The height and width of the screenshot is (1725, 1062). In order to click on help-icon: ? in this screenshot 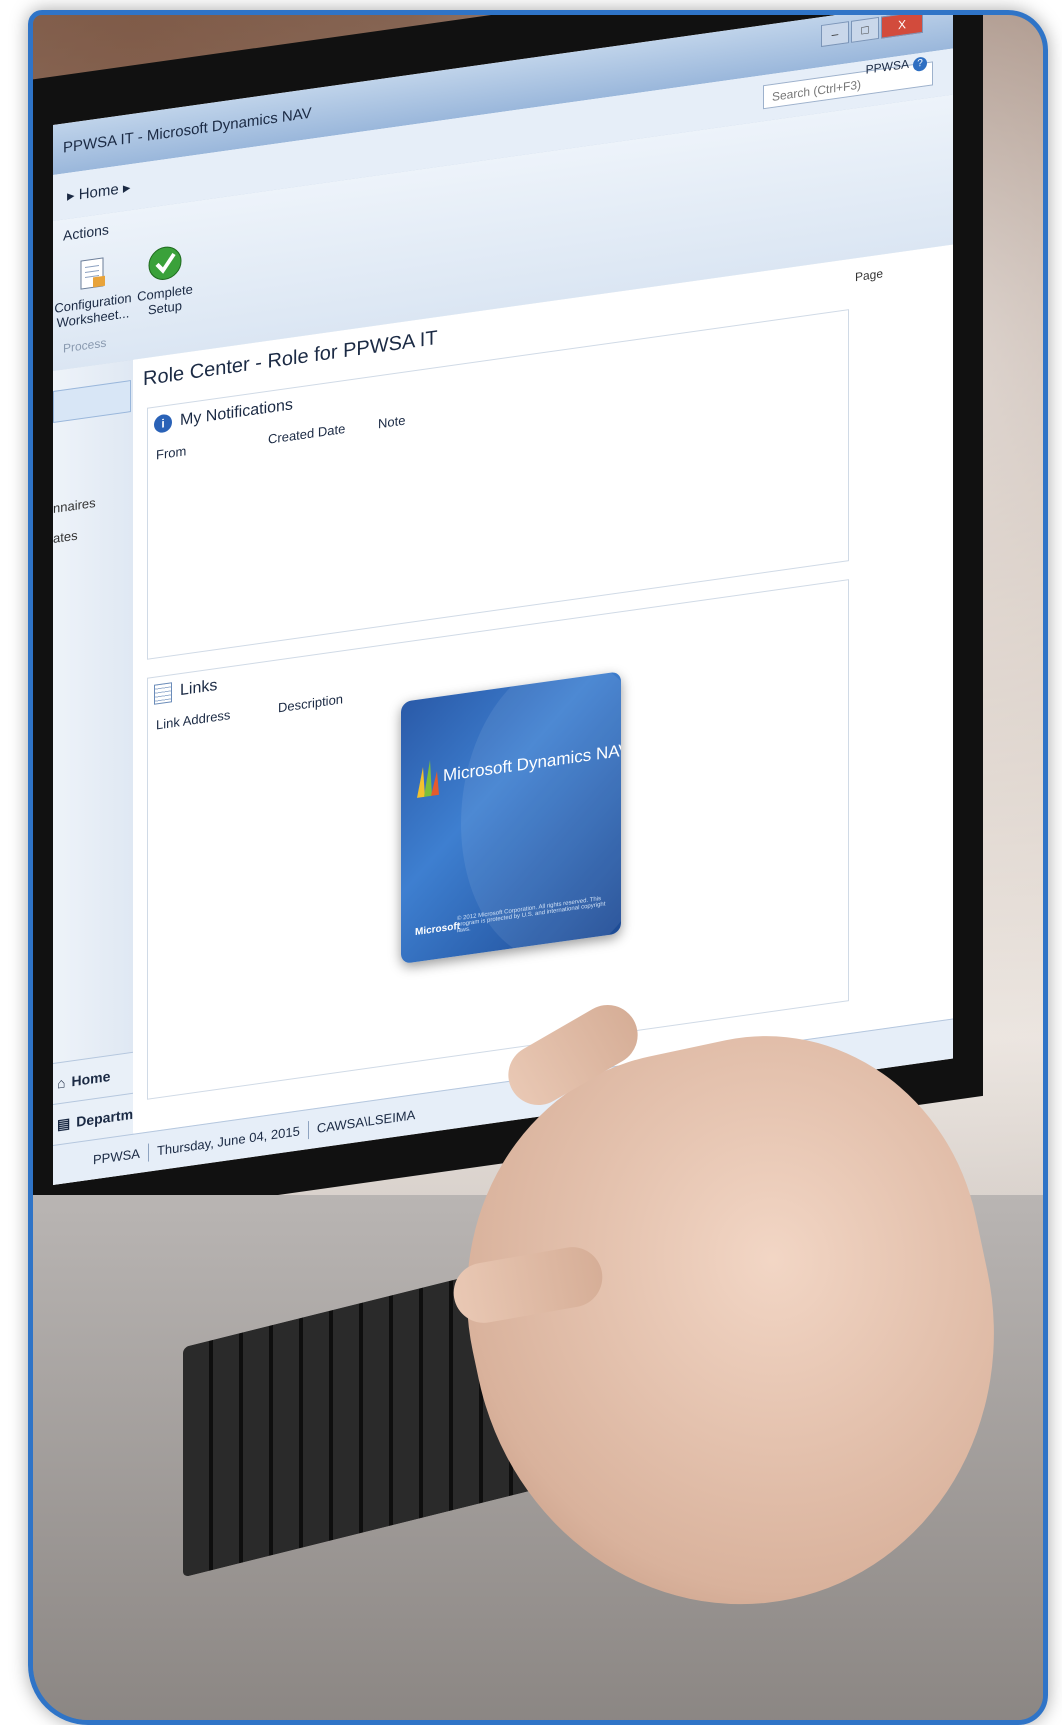, I will do `click(920, 64)`.